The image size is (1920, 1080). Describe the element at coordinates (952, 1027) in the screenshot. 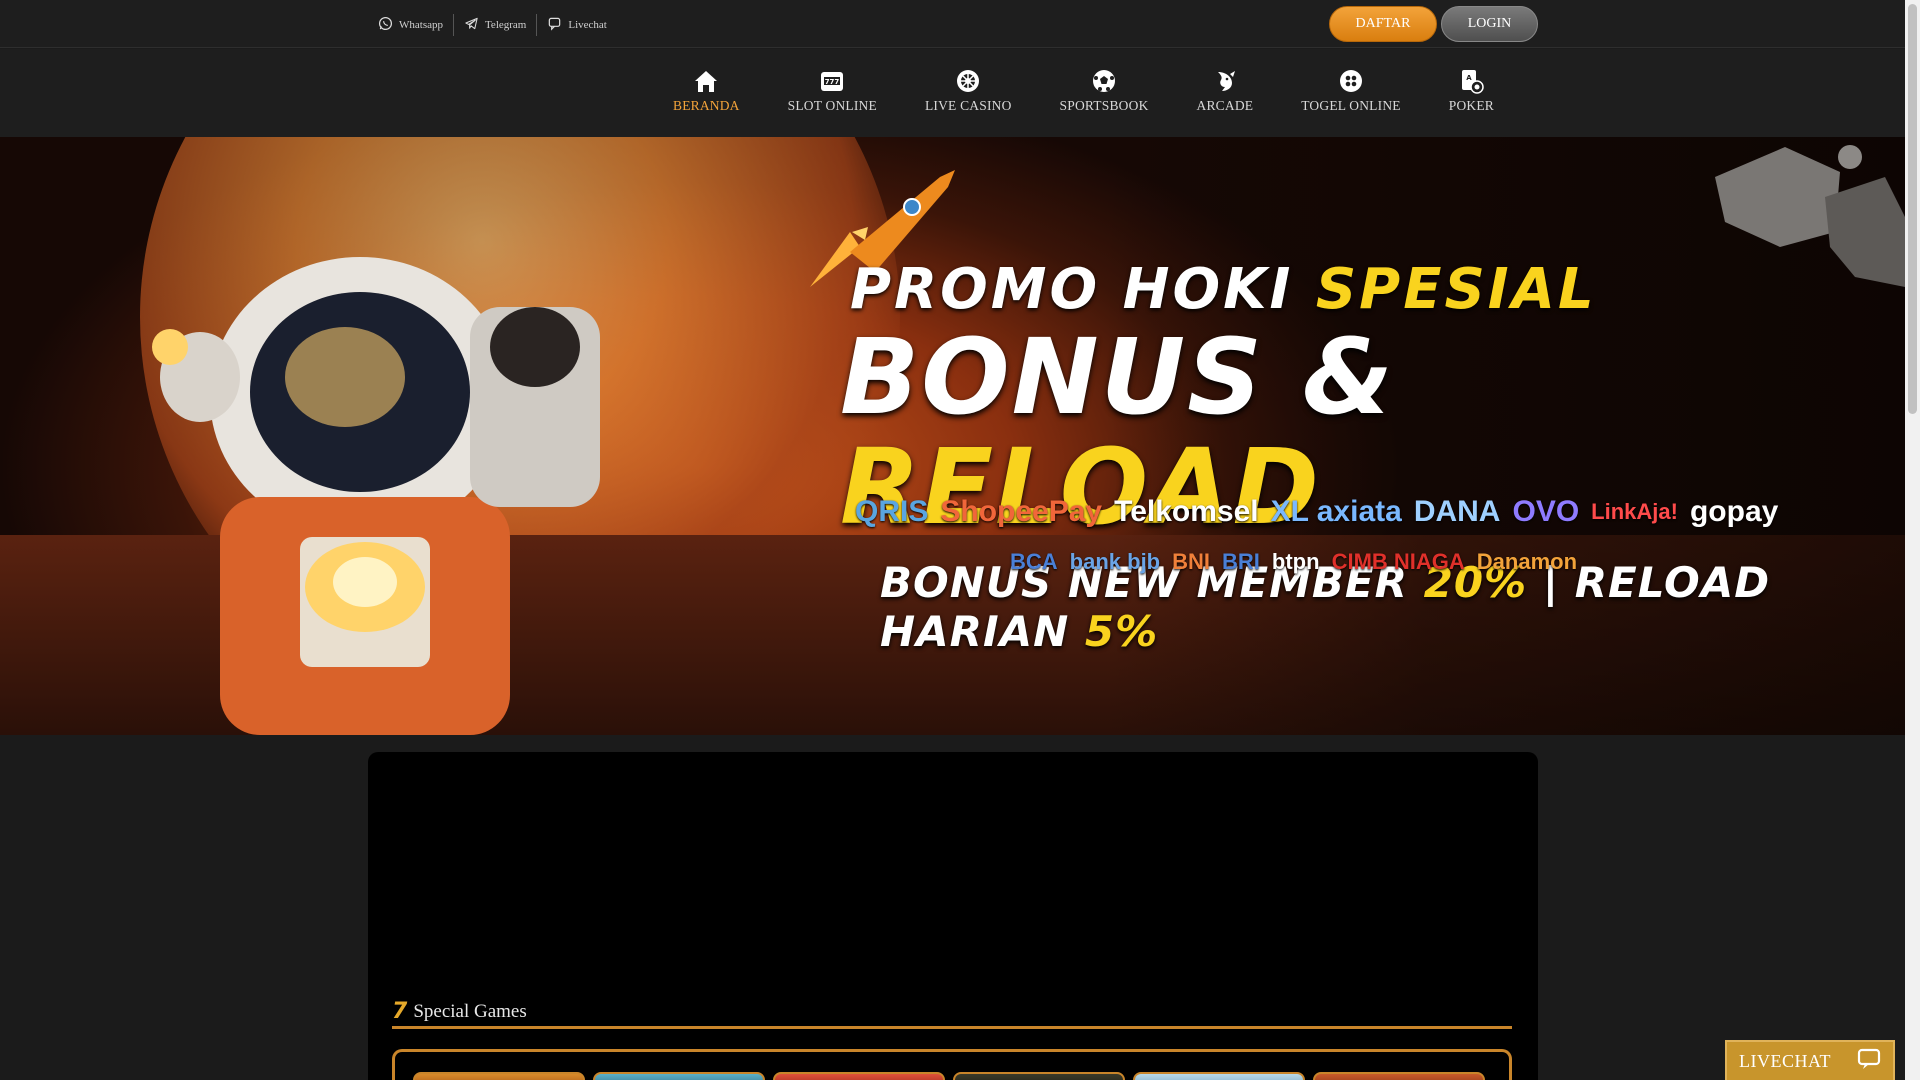

I see `heading-divider` at that location.